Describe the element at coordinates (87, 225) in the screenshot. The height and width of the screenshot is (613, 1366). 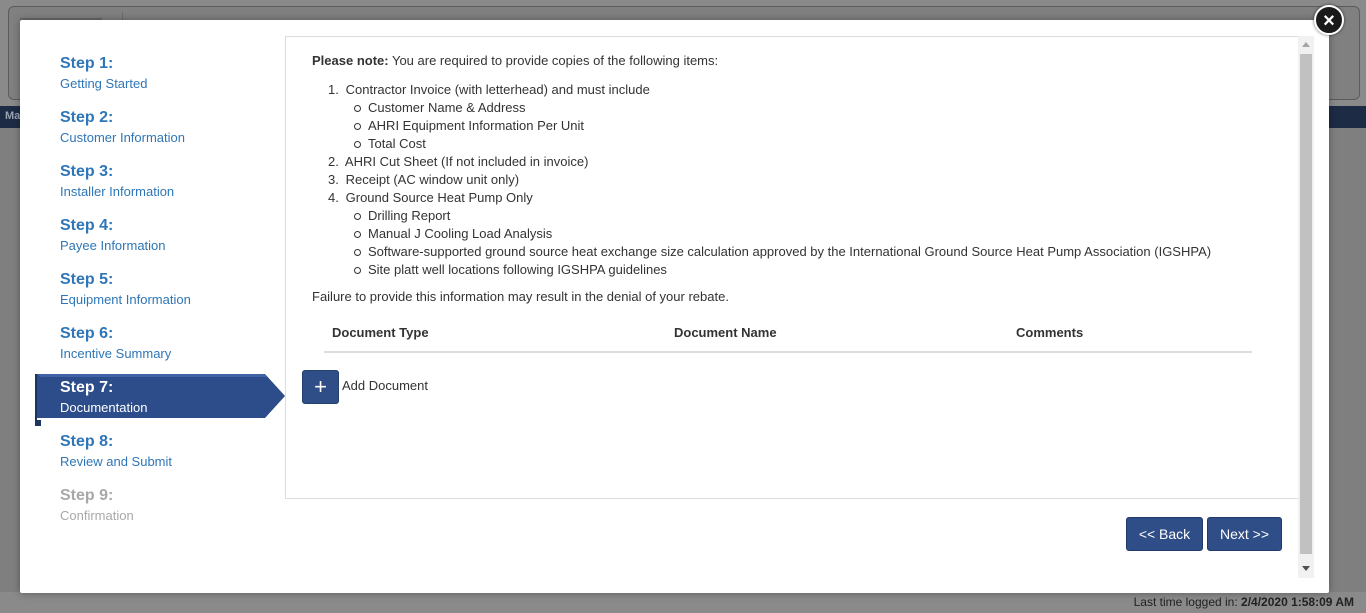
I see `step-number: Step 4:` at that location.